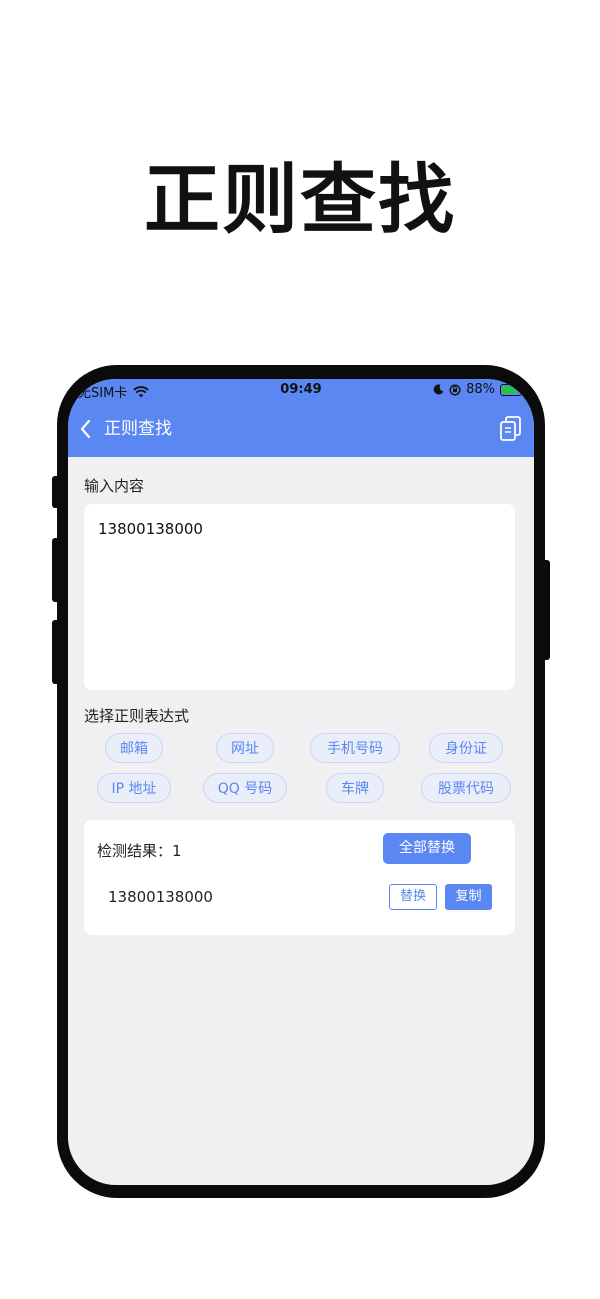  Describe the element at coordinates (413, 897) in the screenshot. I see `replace-button: 替换` at that location.